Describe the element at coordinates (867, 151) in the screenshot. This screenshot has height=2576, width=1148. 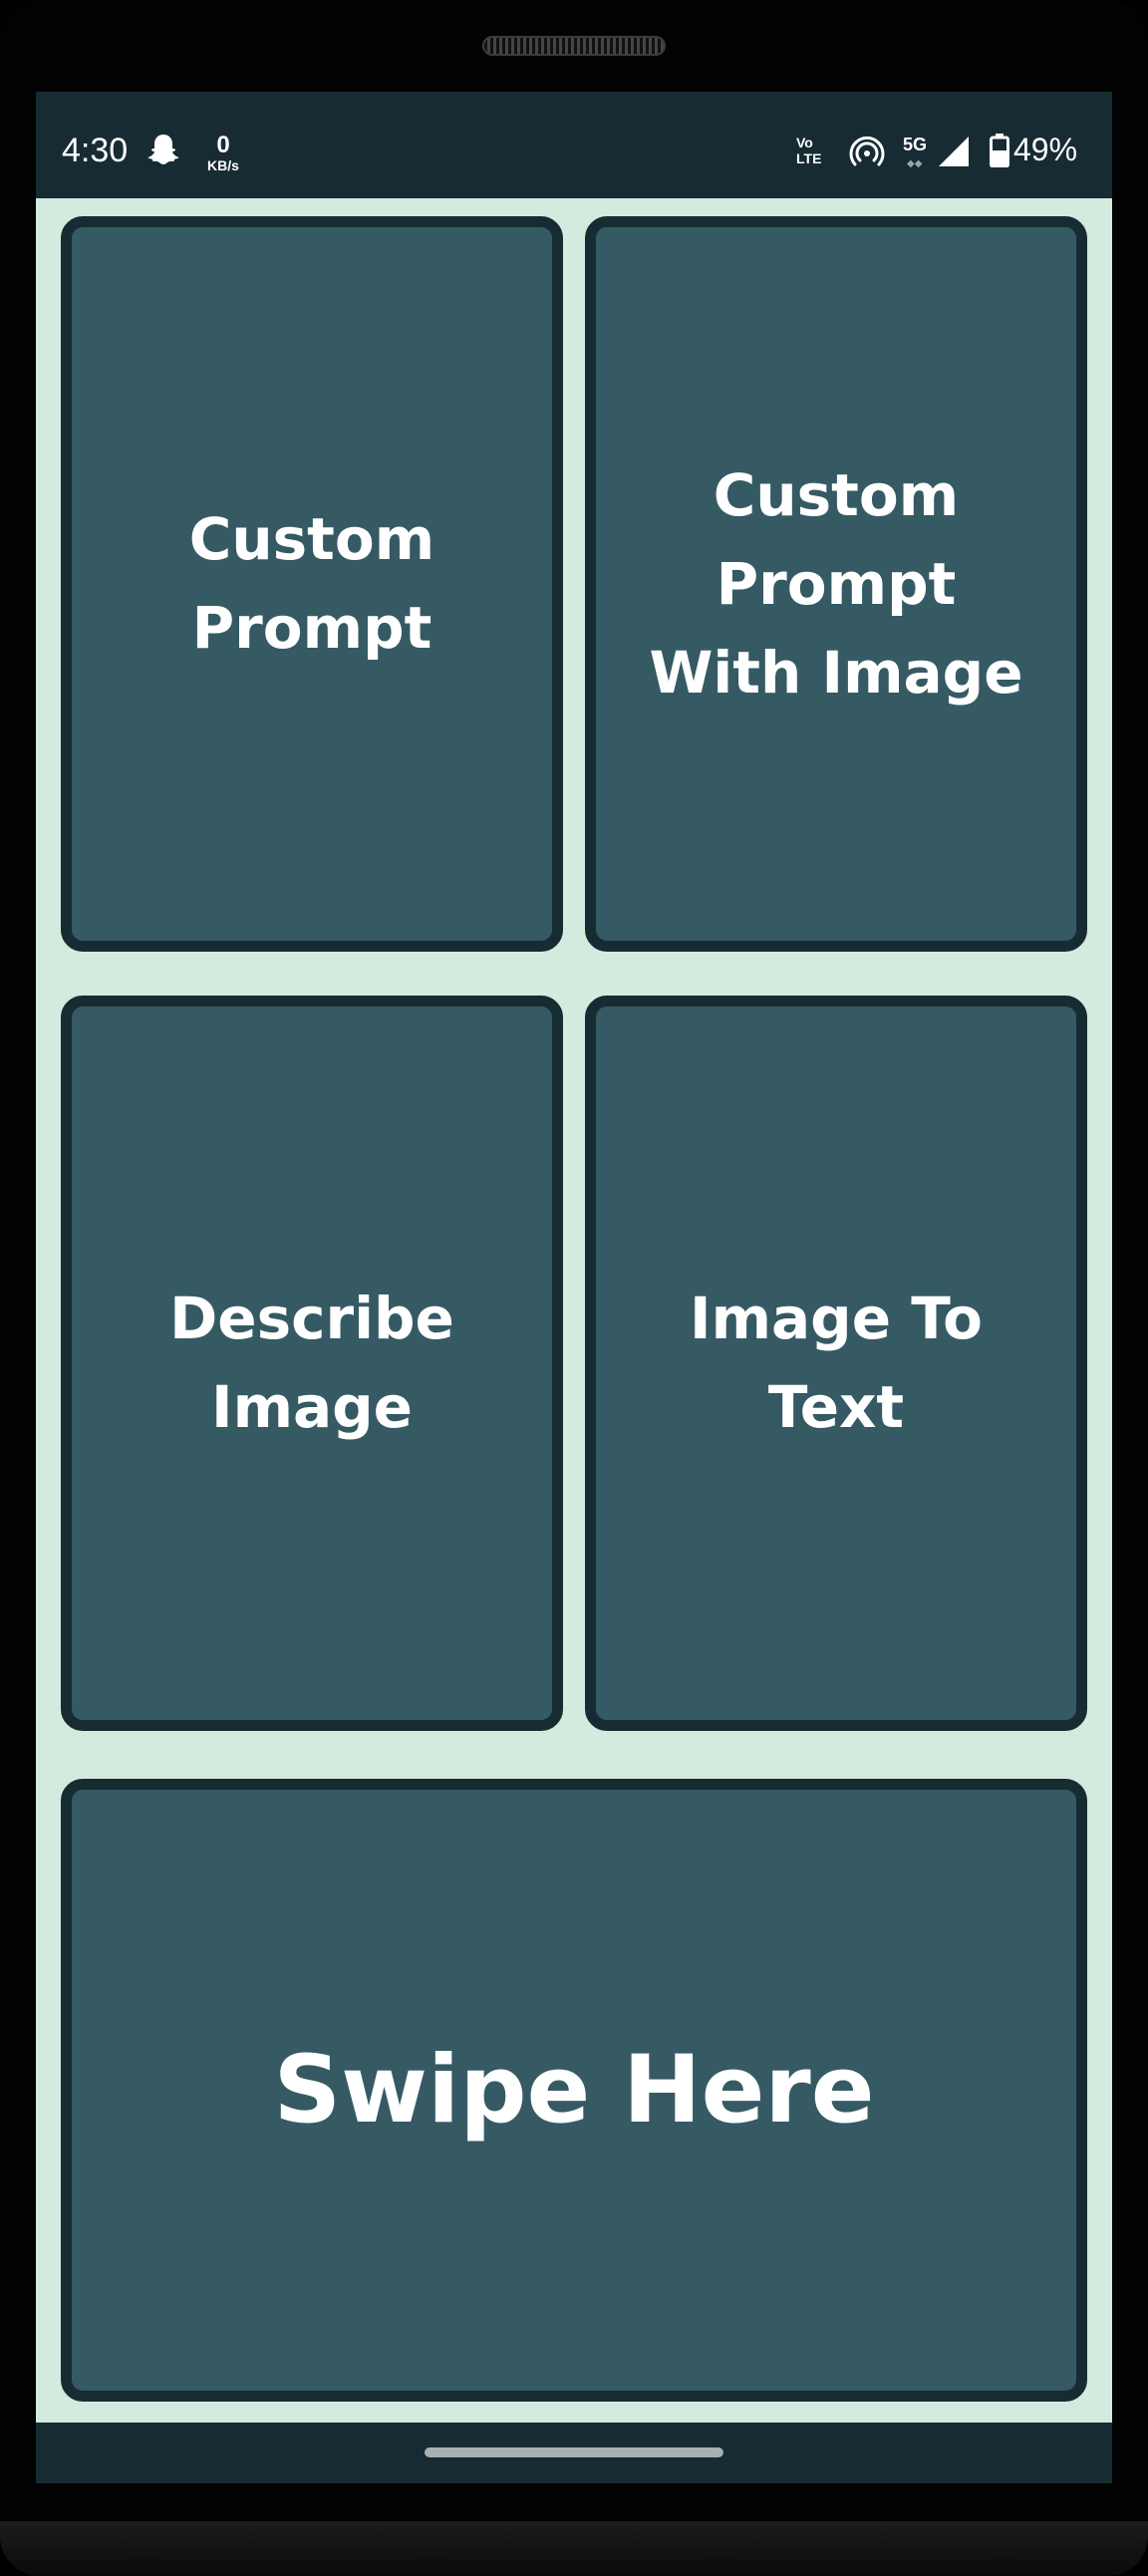
I see `hotspot-icon` at that location.